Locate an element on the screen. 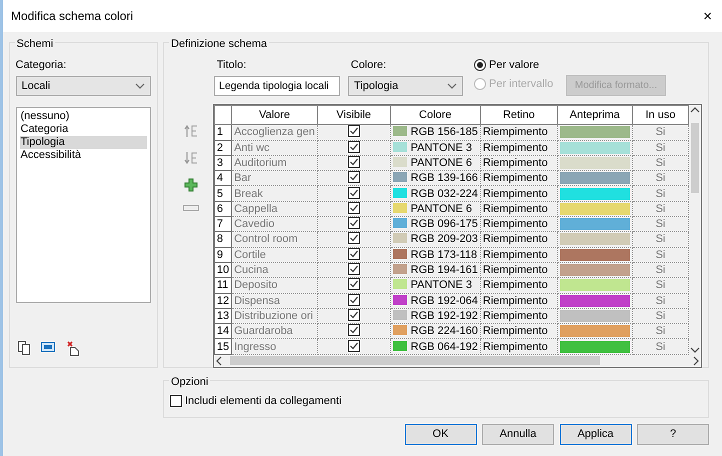  window-title: Modifica schema colori is located at coordinates (72, 16).